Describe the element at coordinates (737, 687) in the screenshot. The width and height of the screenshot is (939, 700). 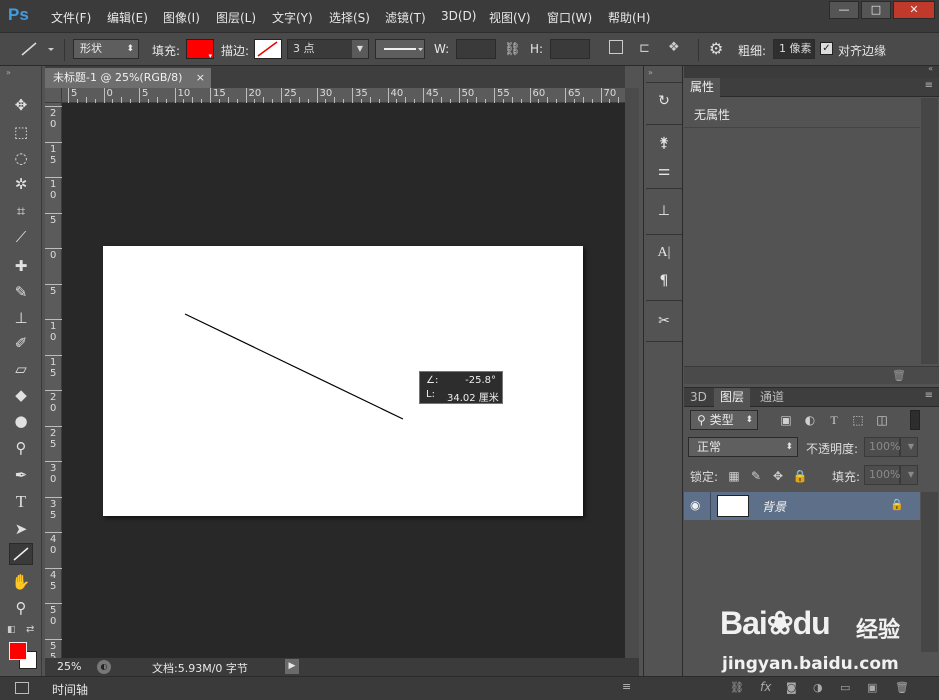
I see `link-layers-icon: ⛓` at that location.